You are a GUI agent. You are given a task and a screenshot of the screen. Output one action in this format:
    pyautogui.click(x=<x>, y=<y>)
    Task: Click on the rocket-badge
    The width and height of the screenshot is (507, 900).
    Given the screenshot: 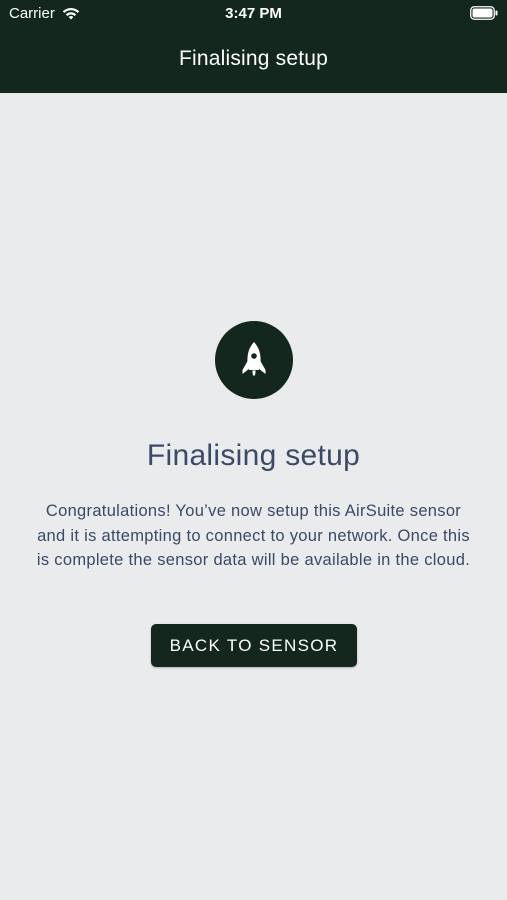 What is the action you would take?
    pyautogui.click(x=254, y=360)
    